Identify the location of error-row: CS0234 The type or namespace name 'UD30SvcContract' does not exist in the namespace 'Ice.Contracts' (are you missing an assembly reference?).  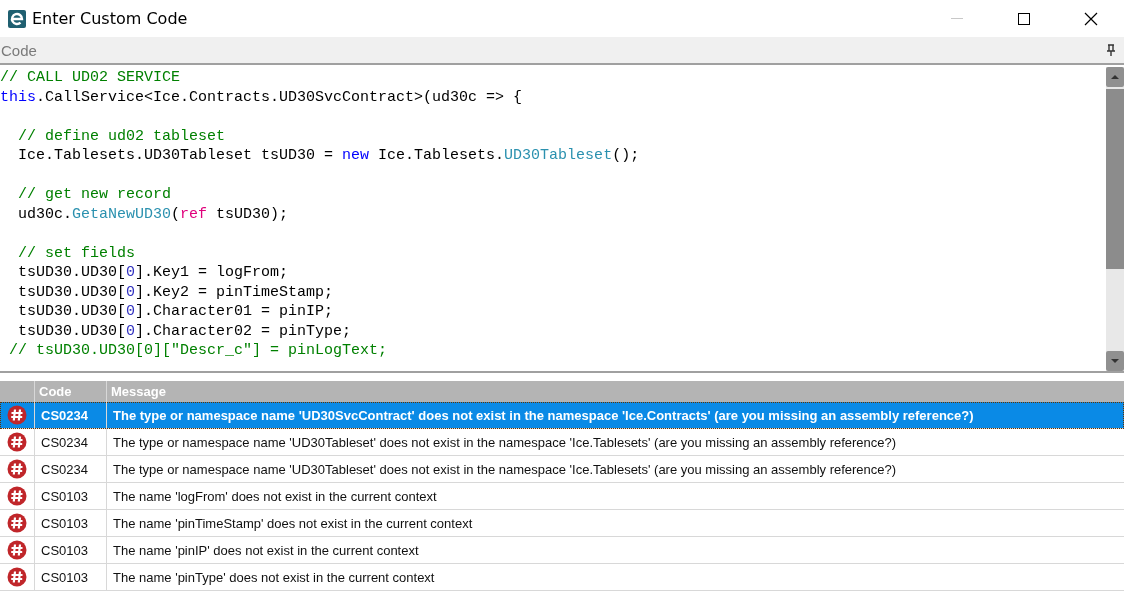
(562, 415).